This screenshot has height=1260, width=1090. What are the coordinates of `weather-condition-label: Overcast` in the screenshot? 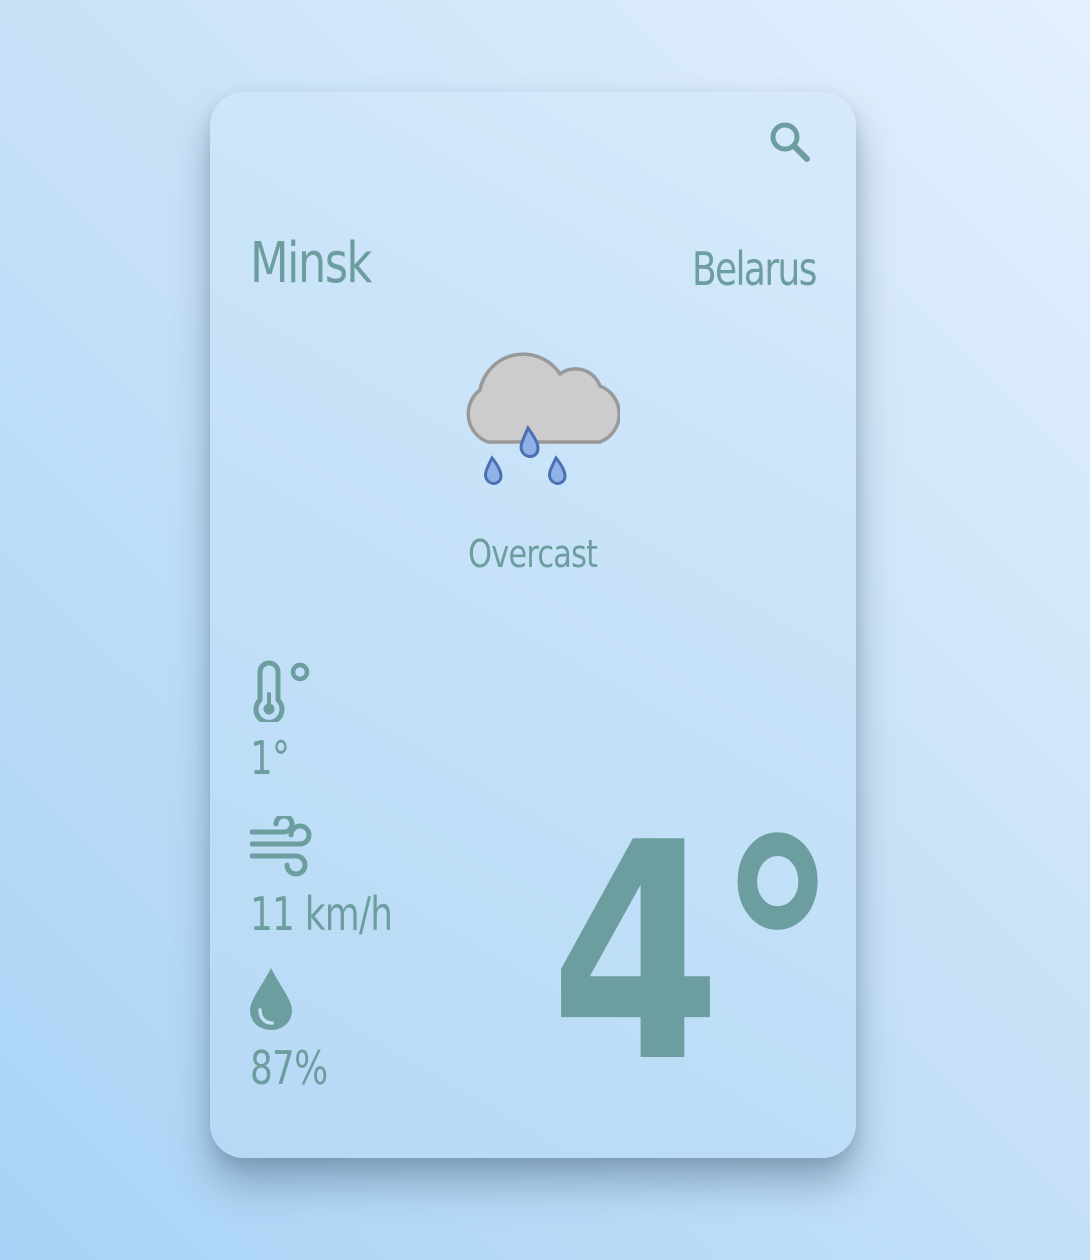 It's located at (533, 554).